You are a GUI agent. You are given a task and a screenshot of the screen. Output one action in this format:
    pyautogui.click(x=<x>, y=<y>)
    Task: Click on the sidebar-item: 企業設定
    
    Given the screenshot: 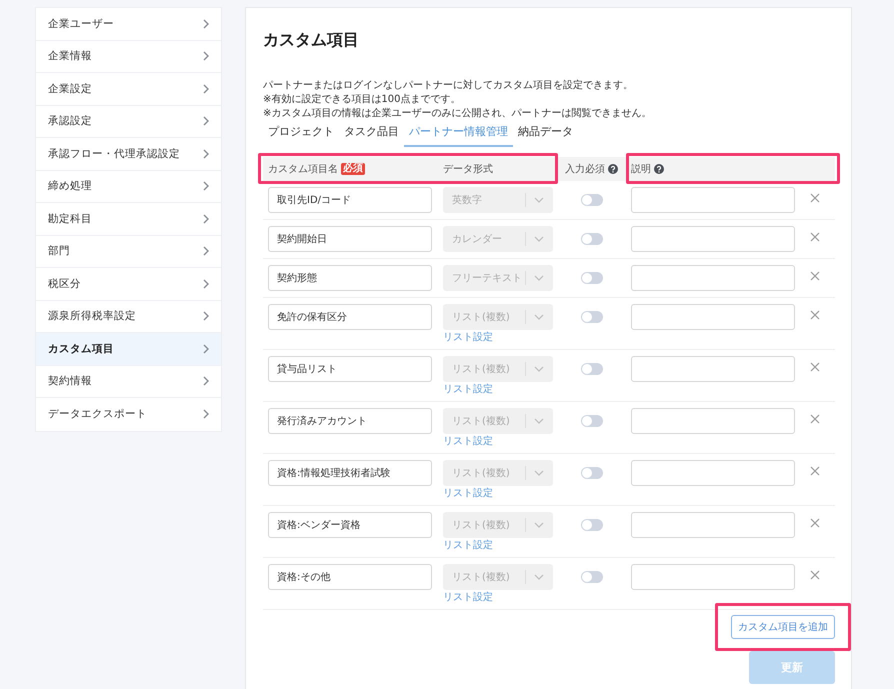 What is the action you would take?
    pyautogui.click(x=128, y=89)
    